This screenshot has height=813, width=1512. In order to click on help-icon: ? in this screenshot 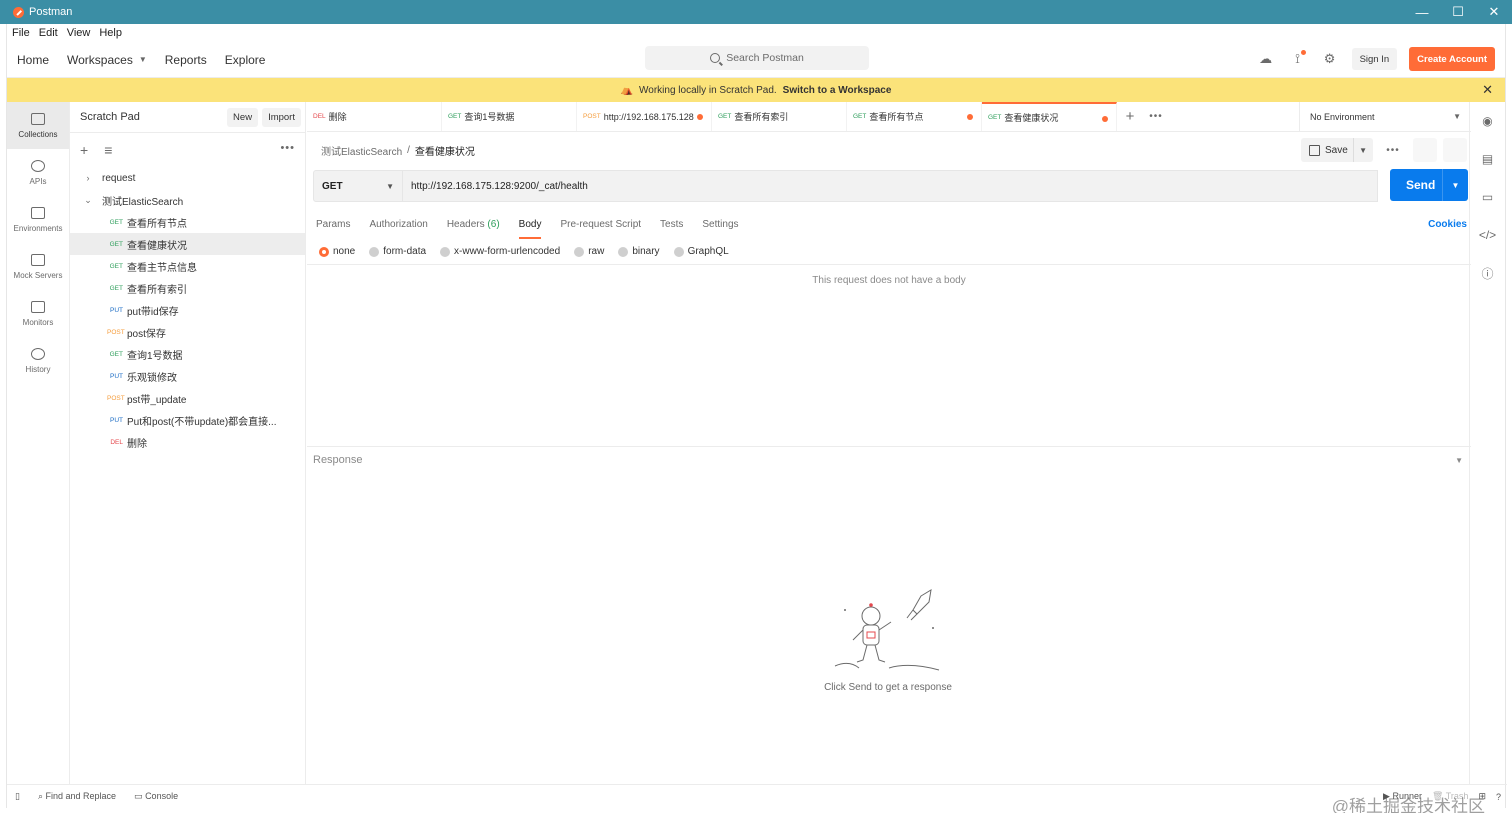, I will do `click(1498, 797)`.